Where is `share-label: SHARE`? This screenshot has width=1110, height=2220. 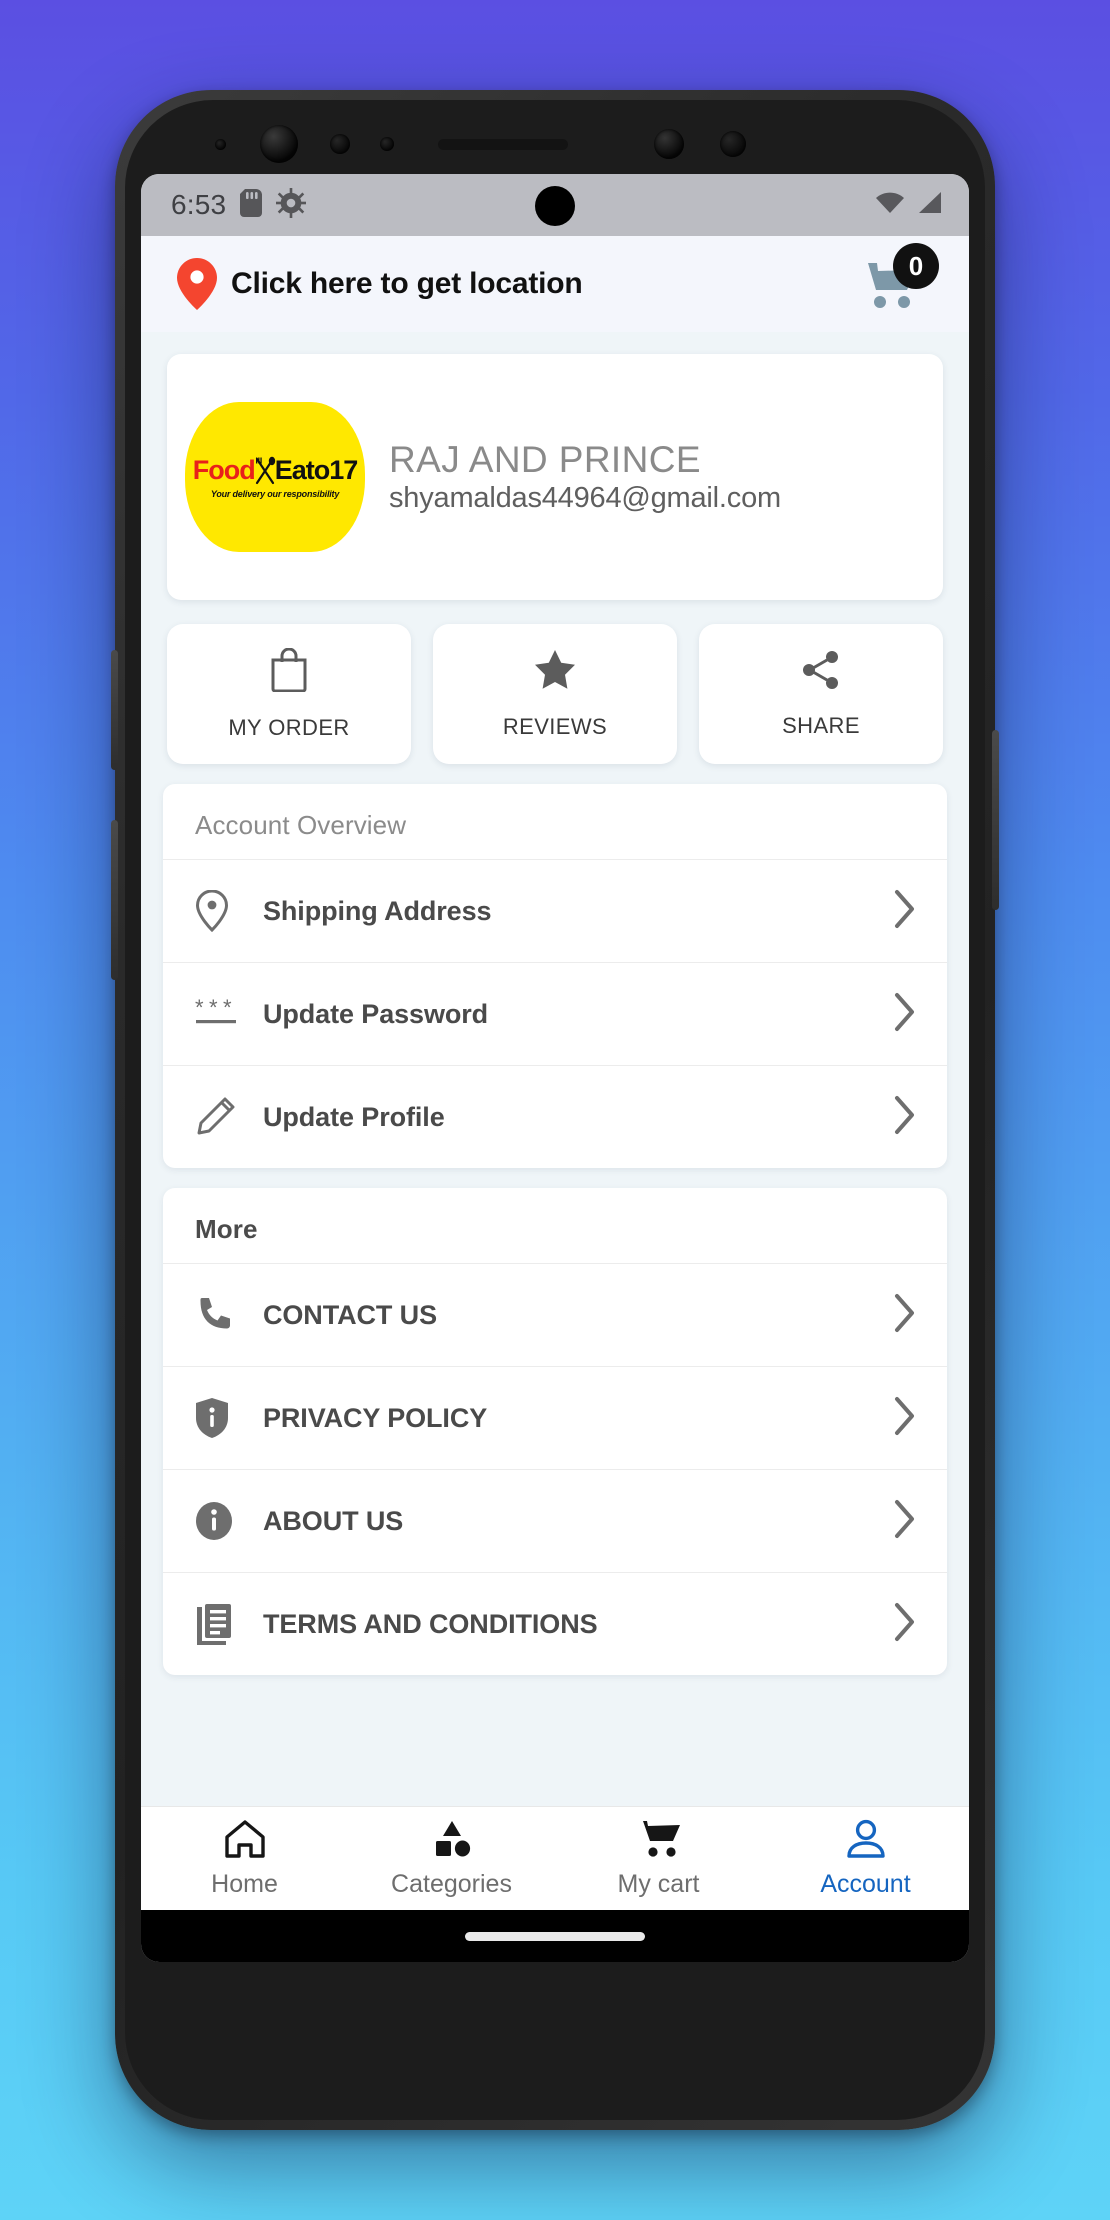
share-label: SHARE is located at coordinates (821, 725).